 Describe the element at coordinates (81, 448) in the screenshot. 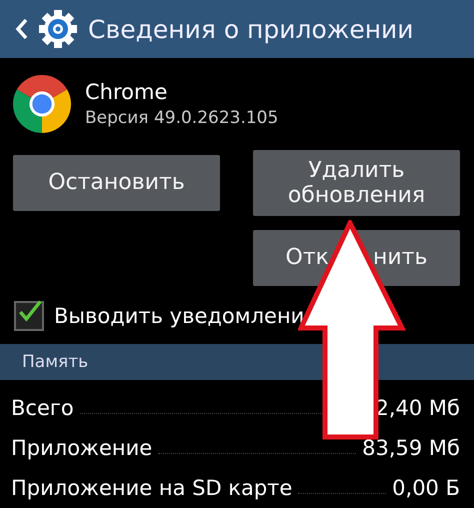

I see `row-label: Приложение` at that location.